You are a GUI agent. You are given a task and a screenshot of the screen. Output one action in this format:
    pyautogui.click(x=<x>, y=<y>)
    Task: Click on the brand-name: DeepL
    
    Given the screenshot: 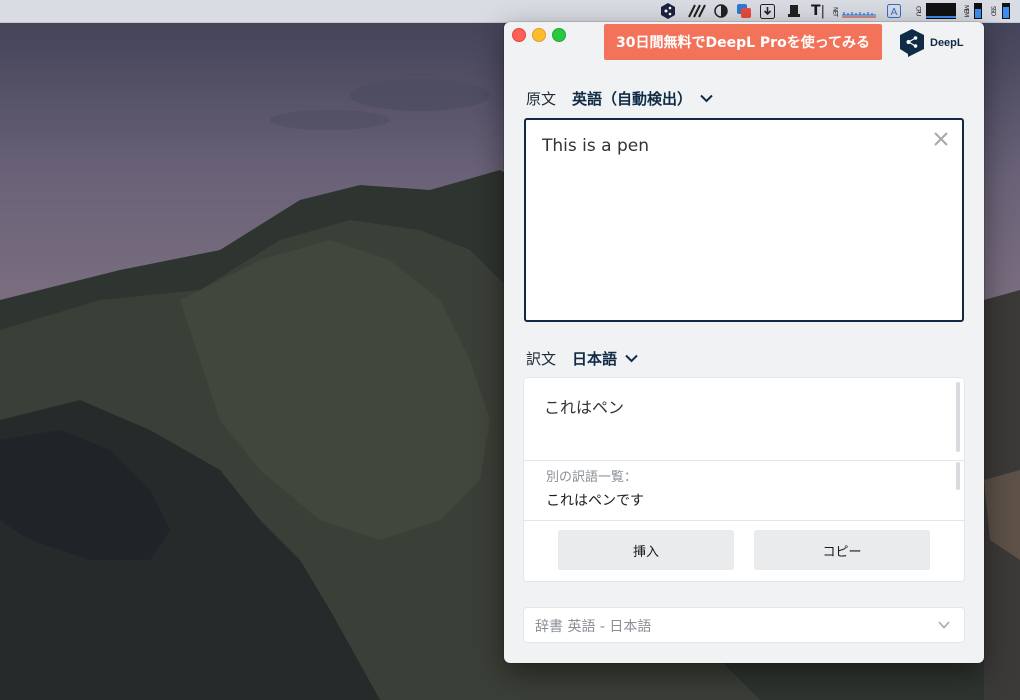 What is the action you would take?
    pyautogui.click(x=947, y=43)
    